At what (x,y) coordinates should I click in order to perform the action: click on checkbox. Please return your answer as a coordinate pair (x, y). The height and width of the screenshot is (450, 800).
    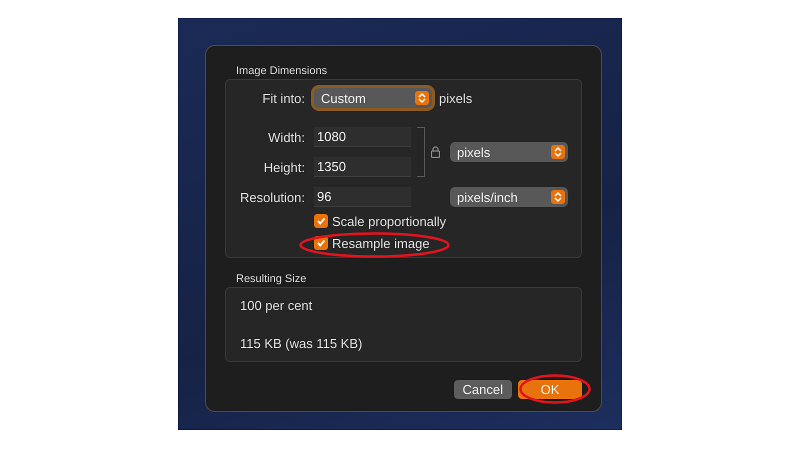
    Looking at the image, I should click on (321, 221).